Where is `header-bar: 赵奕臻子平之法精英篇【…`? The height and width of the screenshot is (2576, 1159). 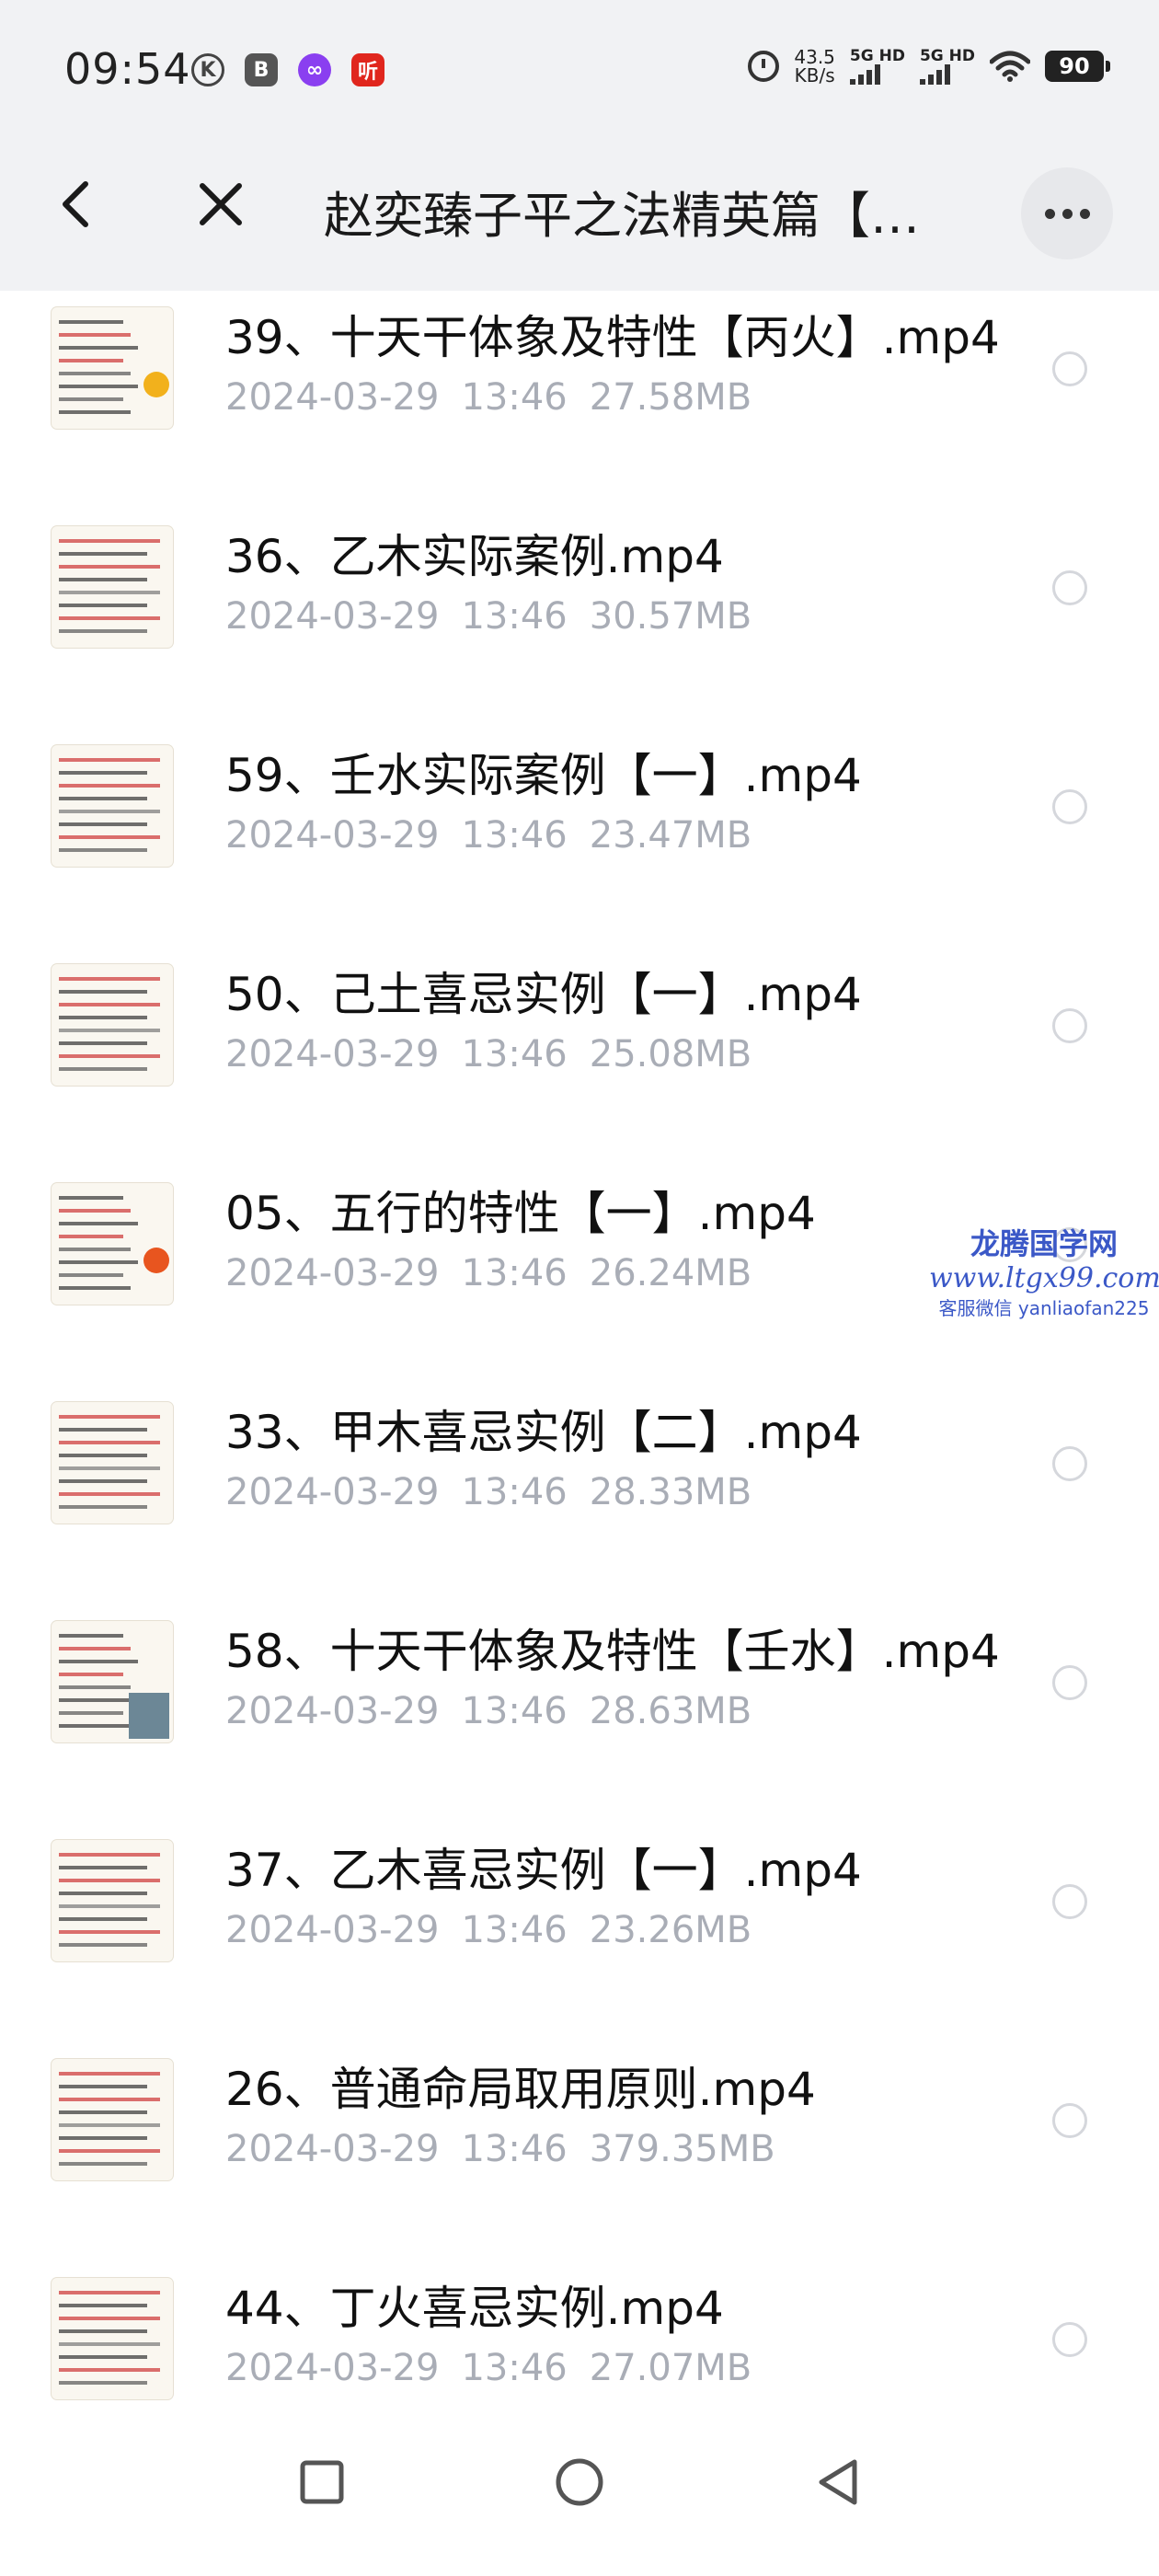
header-bar: 赵奕臻子平之法精英篇【… is located at coordinates (579, 203).